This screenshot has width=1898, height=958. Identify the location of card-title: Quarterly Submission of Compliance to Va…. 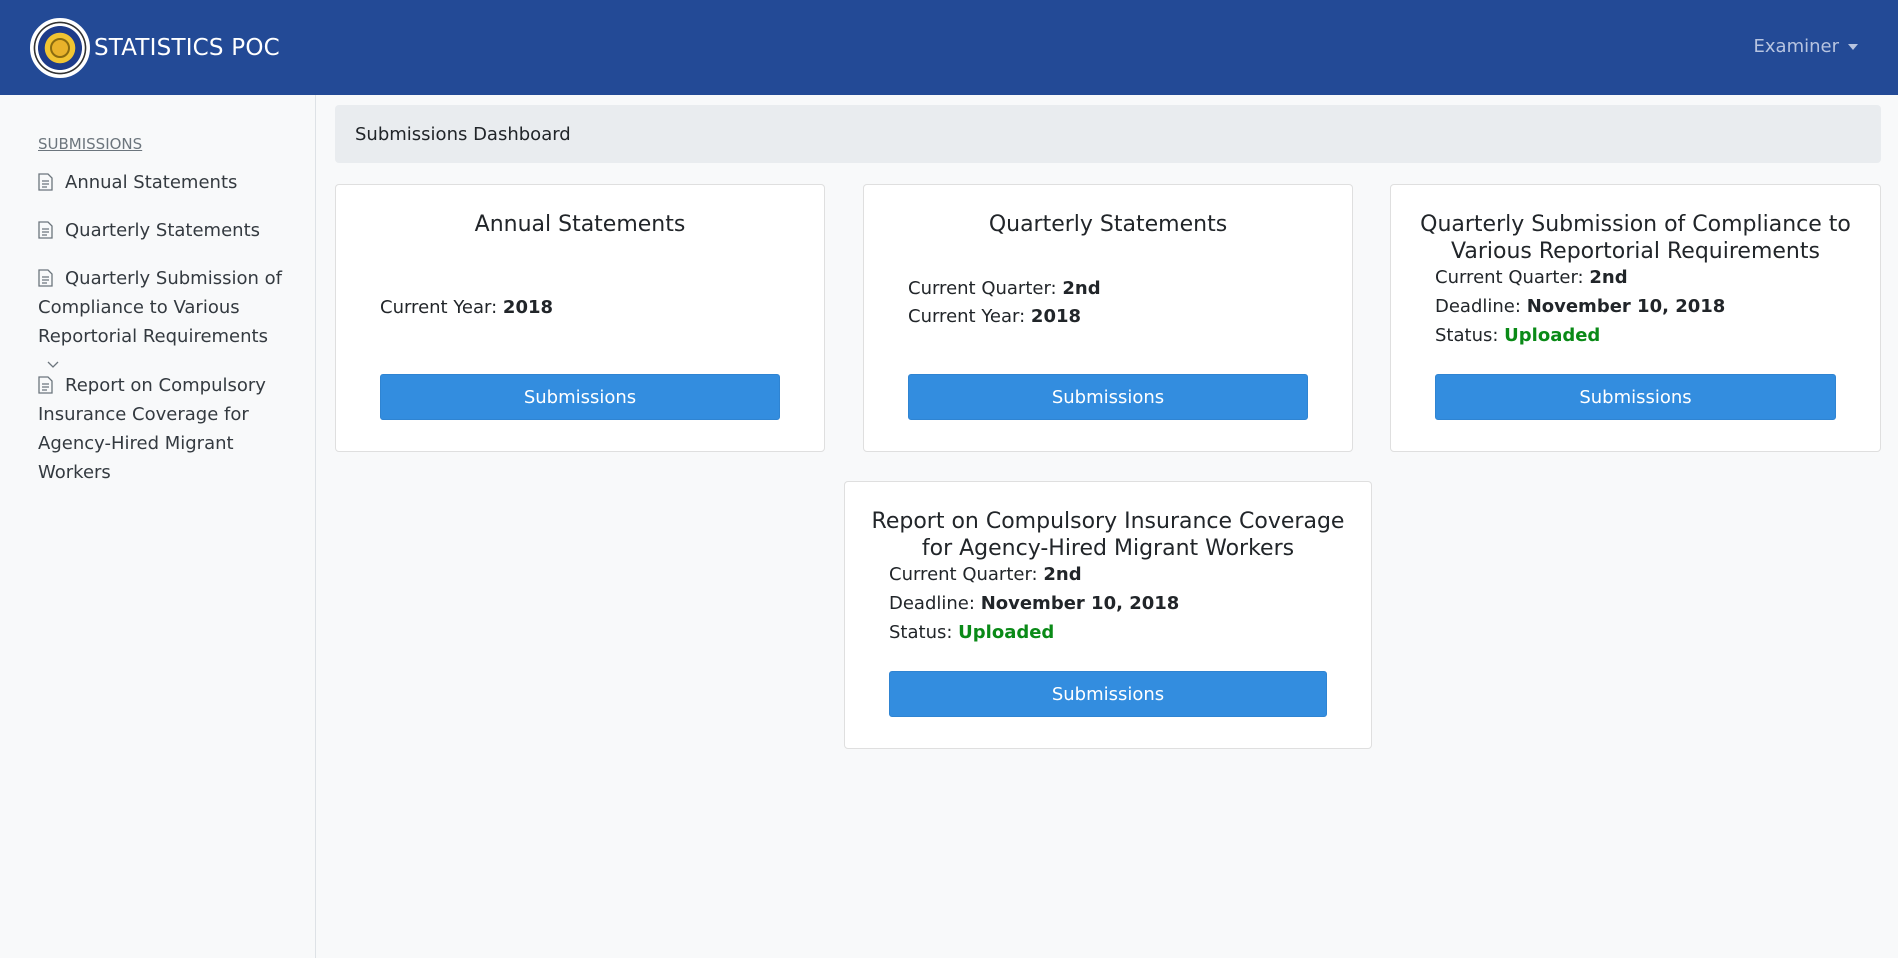
(1635, 238).